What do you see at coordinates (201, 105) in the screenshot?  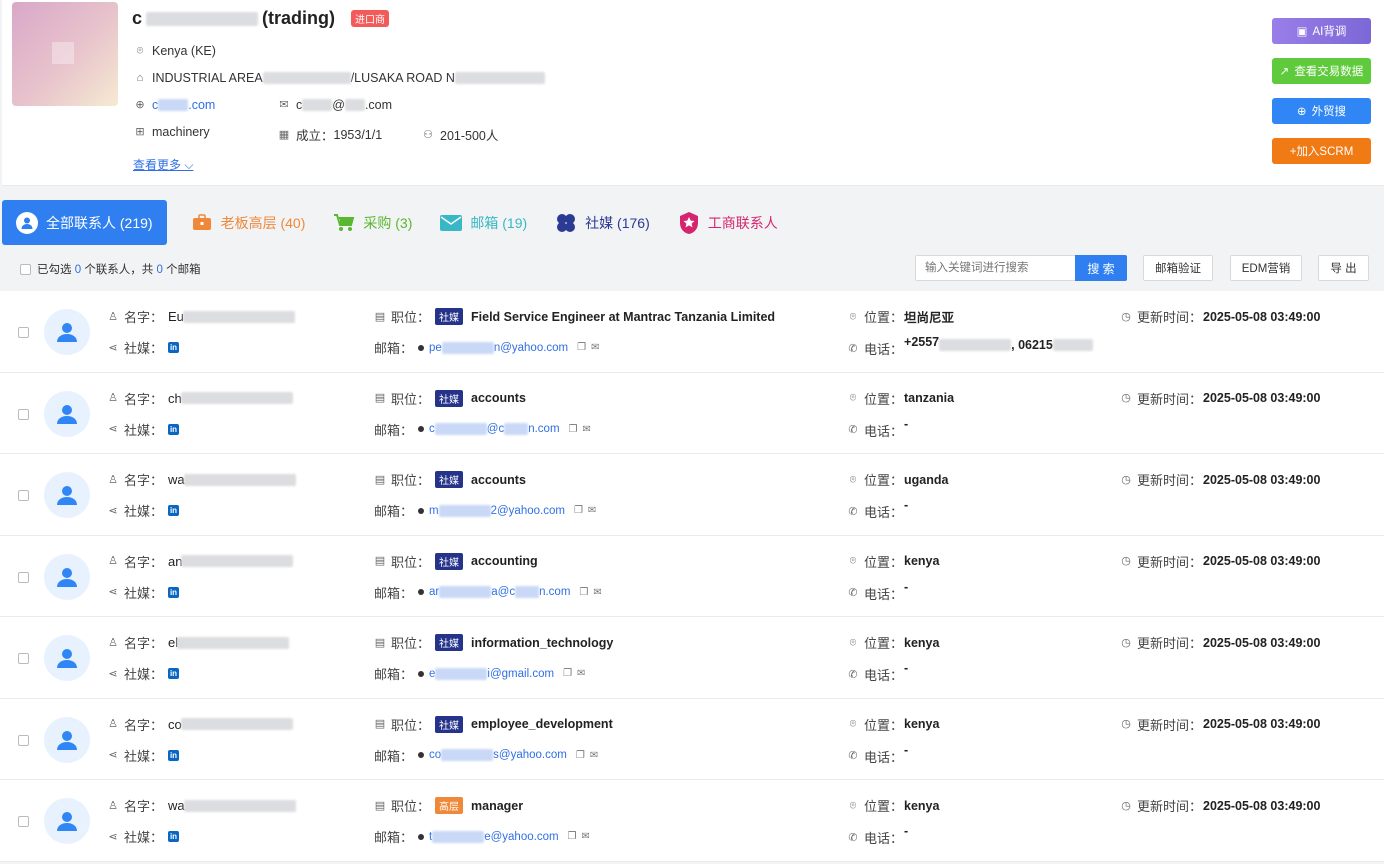 I see `website-suffix: .com` at bounding box center [201, 105].